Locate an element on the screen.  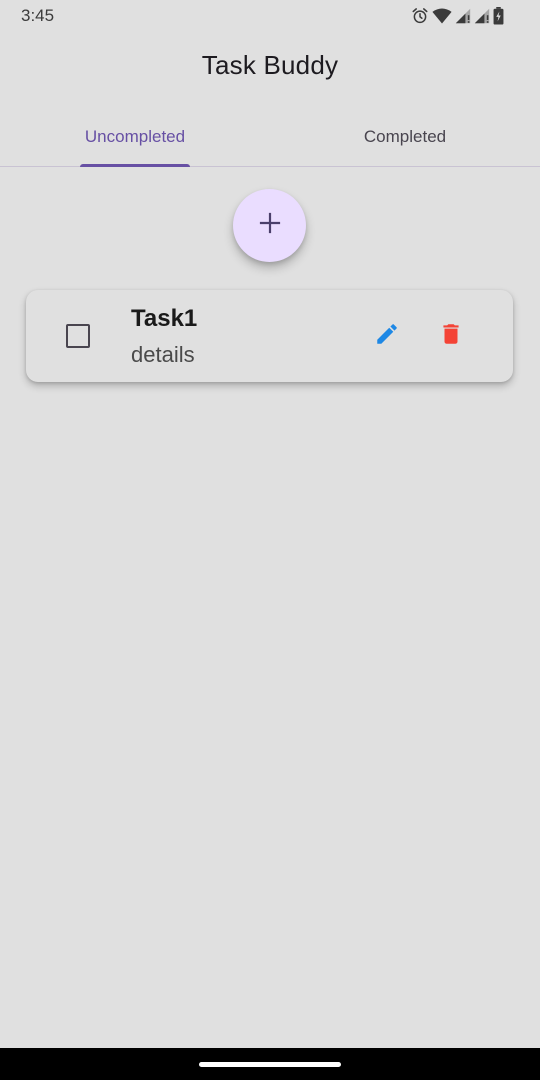
tab-label: Completed is located at coordinates (405, 136).